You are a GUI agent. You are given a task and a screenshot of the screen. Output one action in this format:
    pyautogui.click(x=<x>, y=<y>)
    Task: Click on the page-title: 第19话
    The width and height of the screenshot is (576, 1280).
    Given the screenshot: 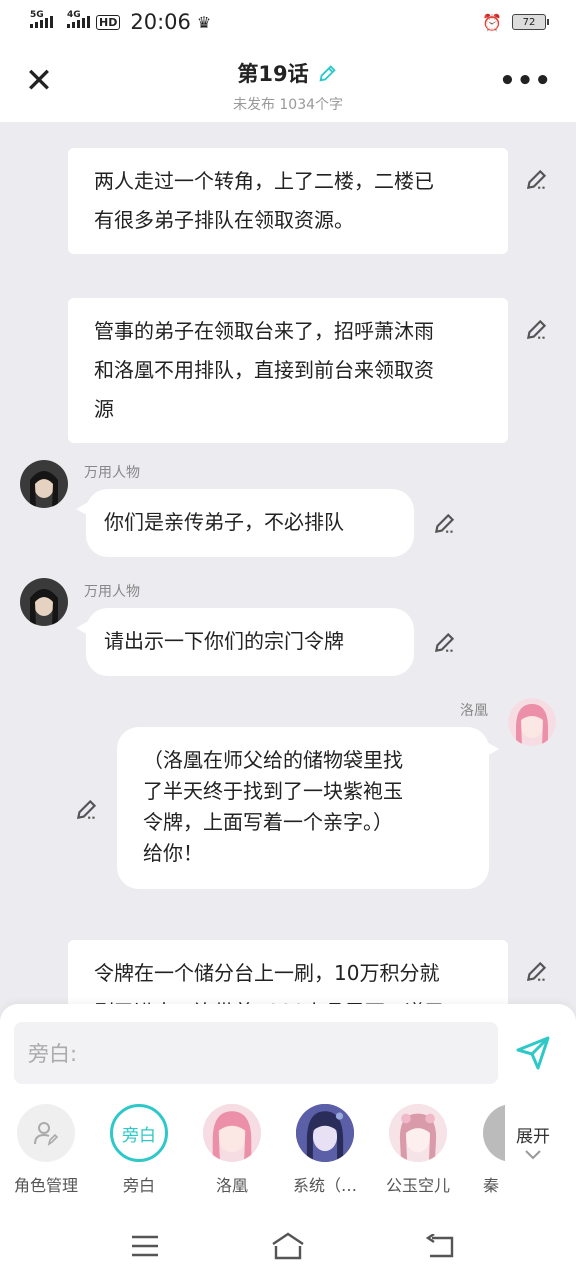 What is the action you would take?
    pyautogui.click(x=273, y=74)
    